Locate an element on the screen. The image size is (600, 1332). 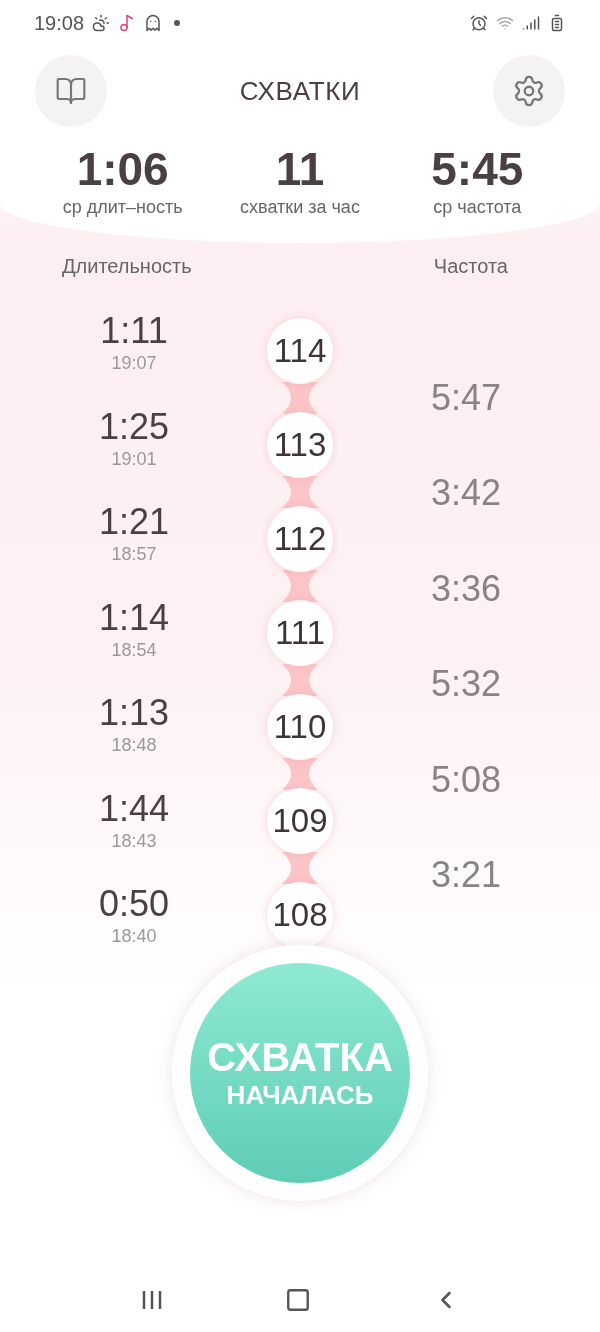
start-time: 18:40 is located at coordinates (134, 936).